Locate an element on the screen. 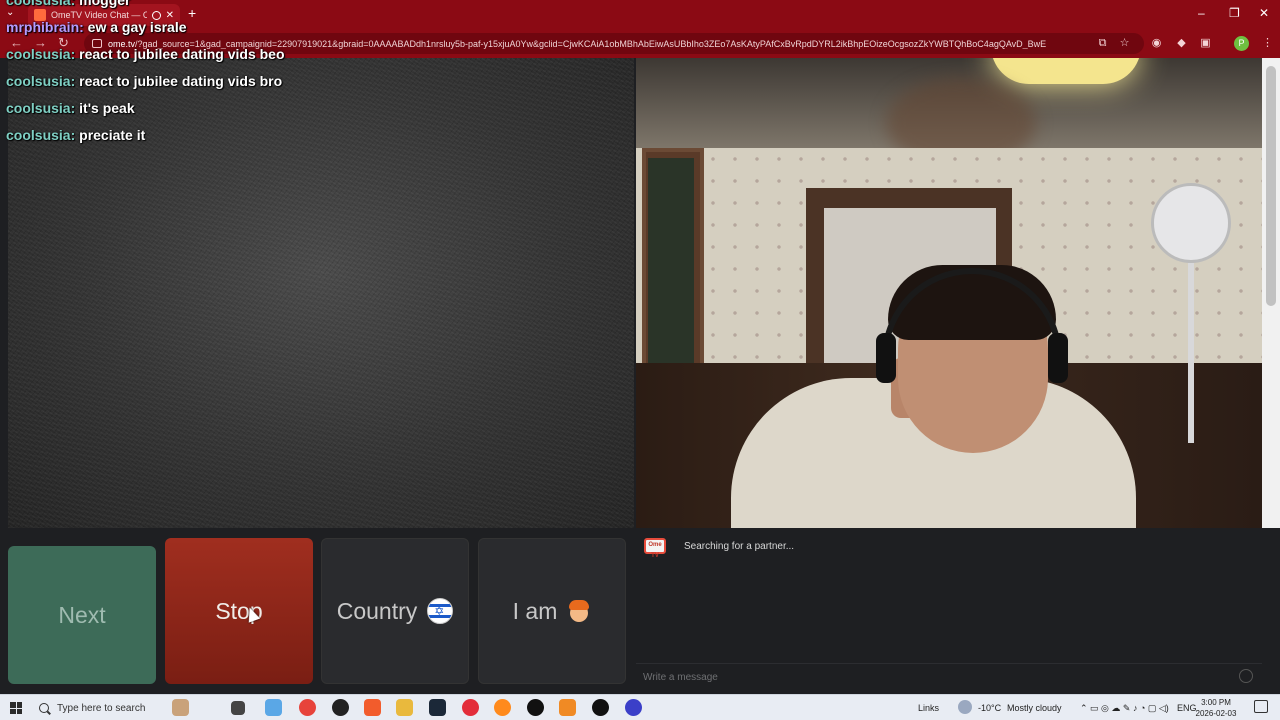  message-input: Write a message is located at coordinates (949, 676).